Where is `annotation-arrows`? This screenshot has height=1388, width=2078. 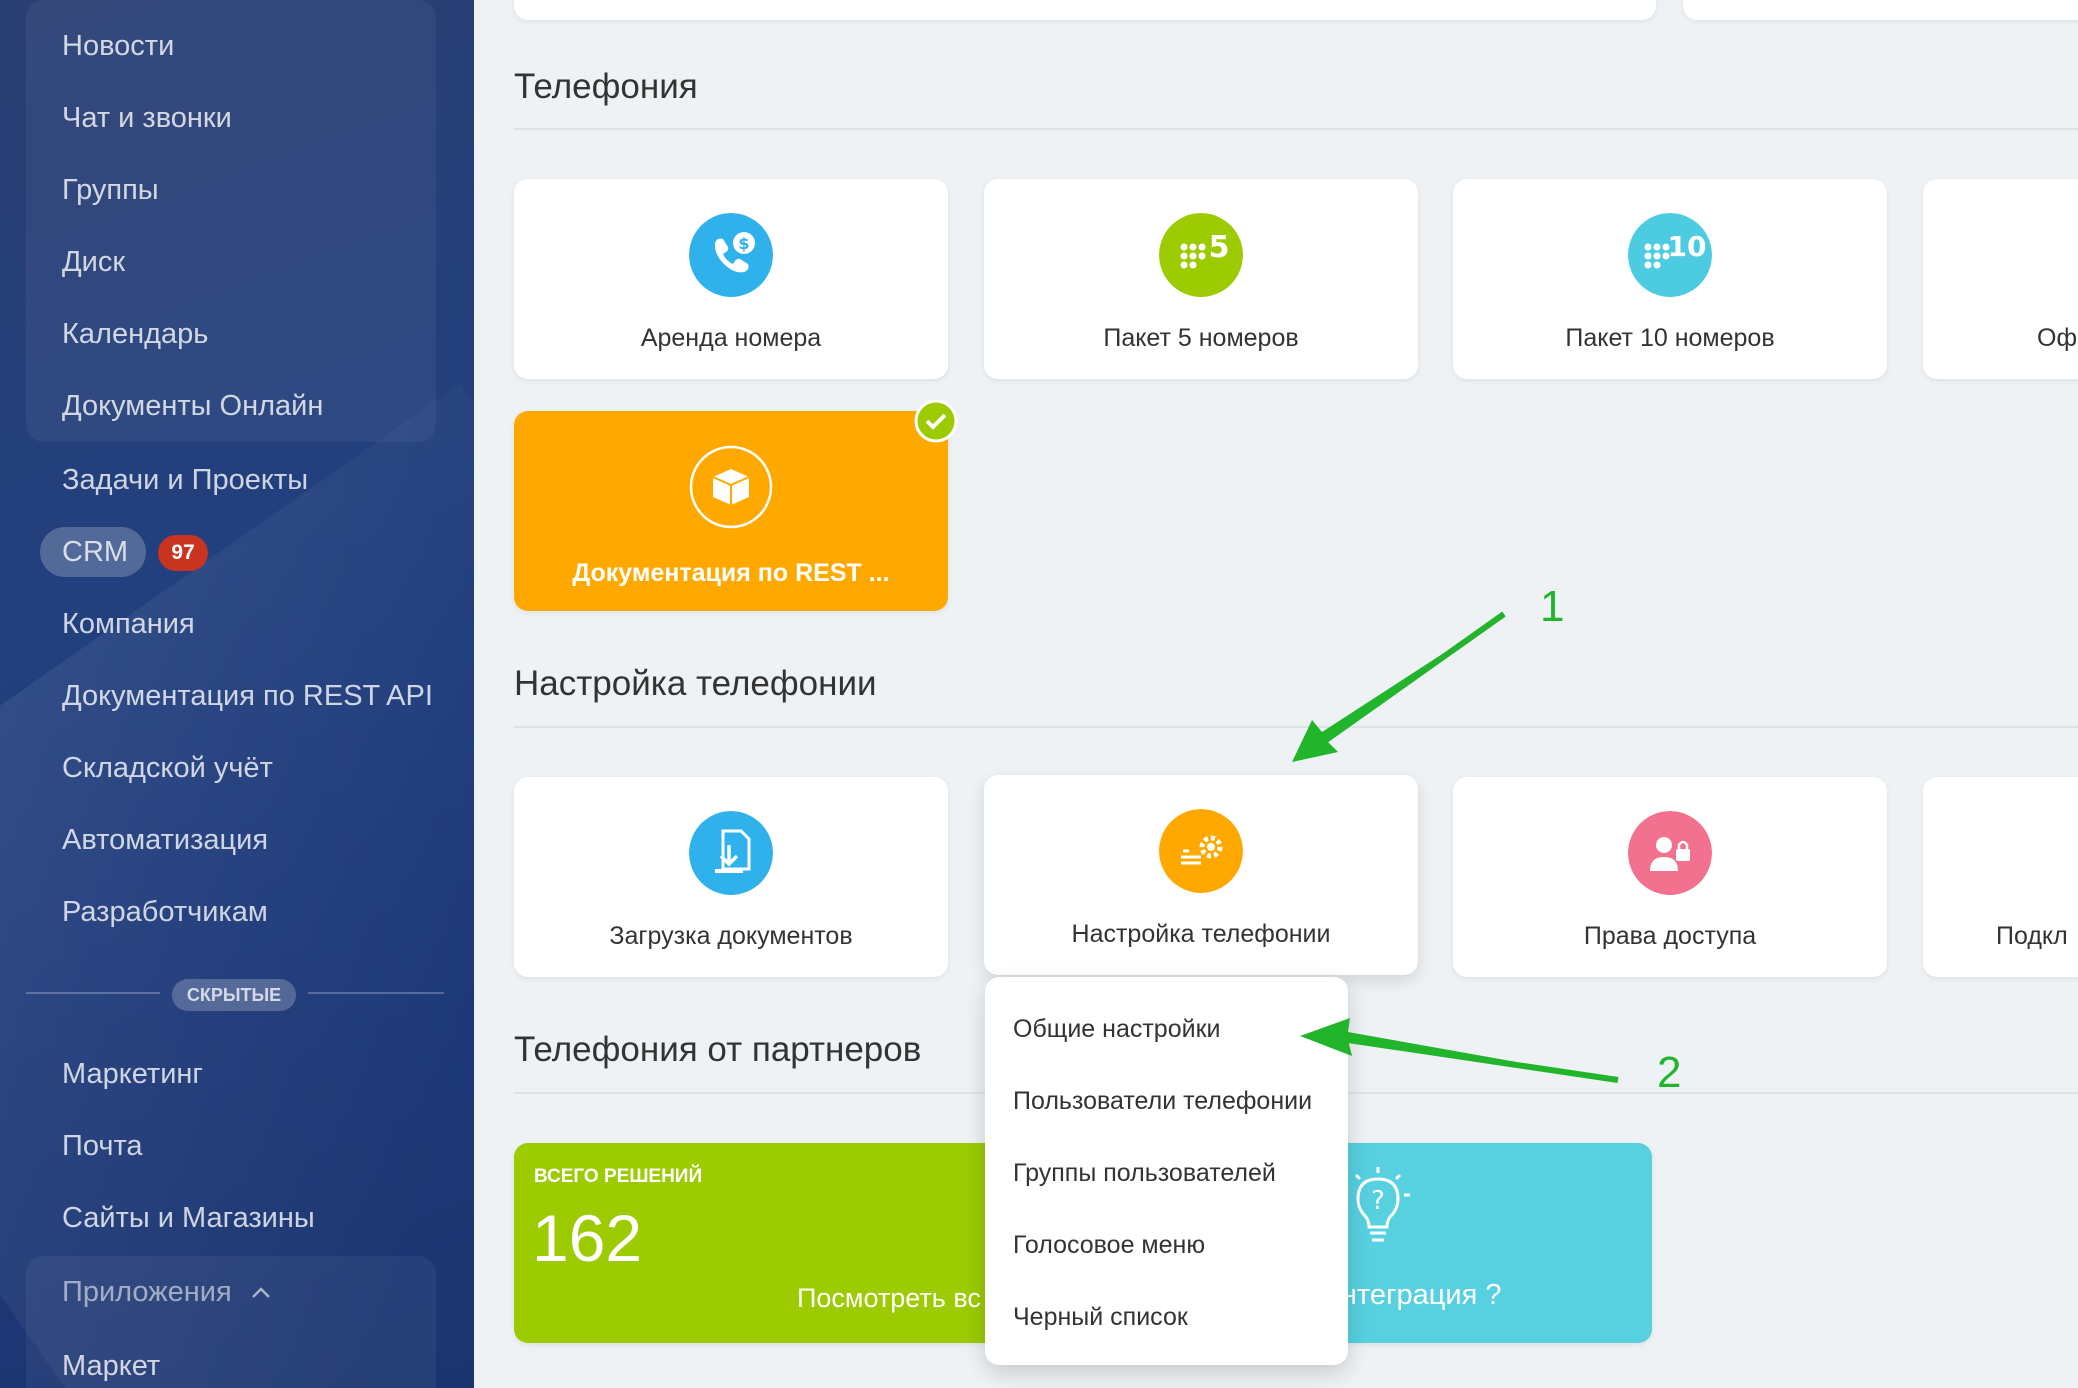
annotation-arrows is located at coordinates (1455, 847).